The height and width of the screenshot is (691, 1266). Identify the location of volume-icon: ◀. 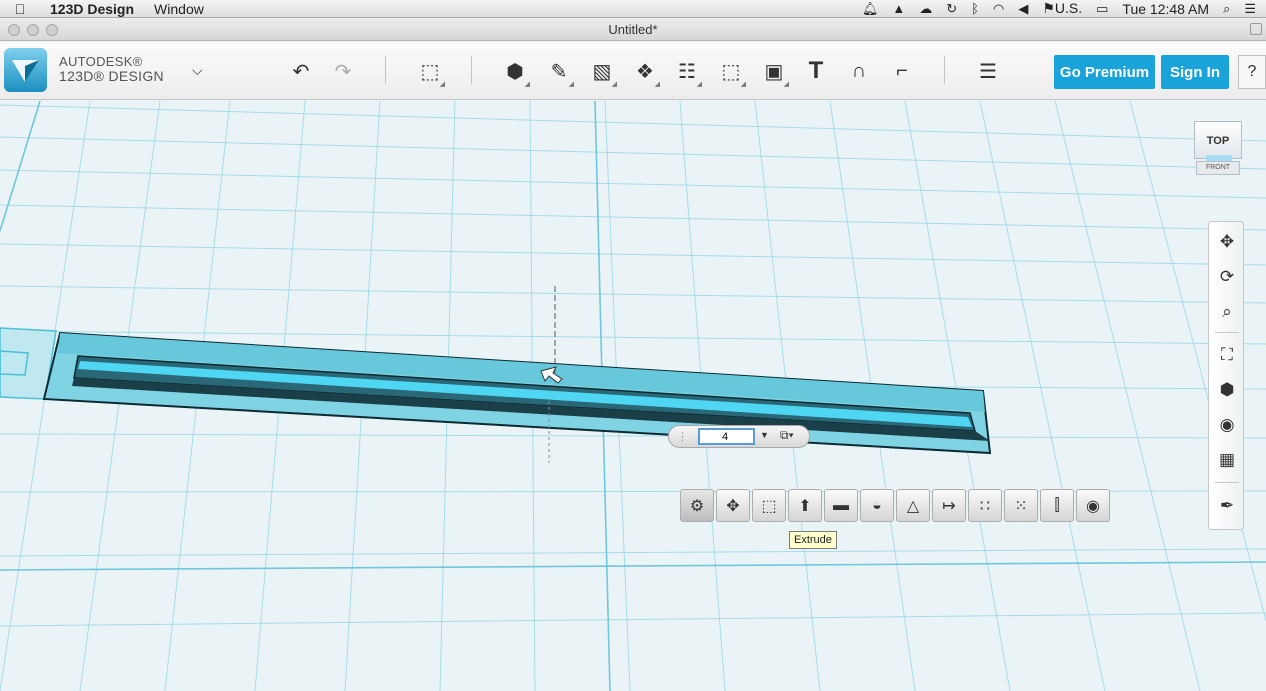
(1023, 9).